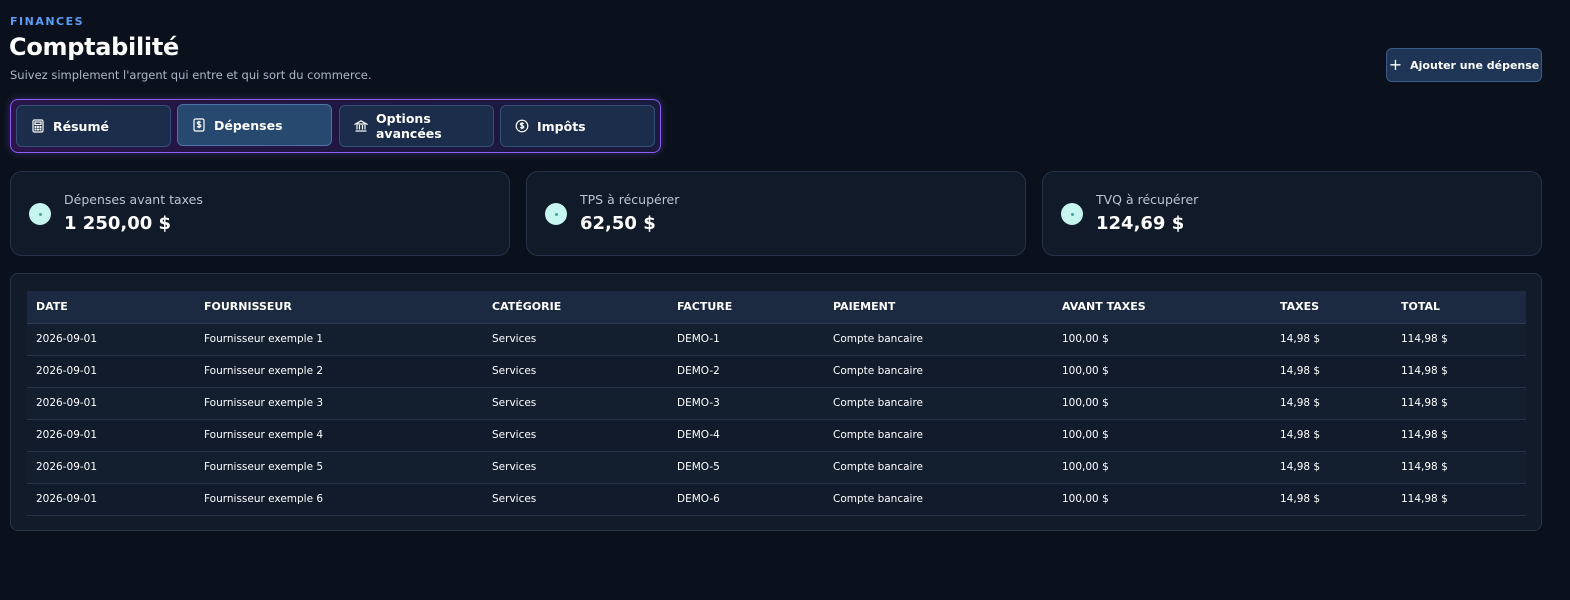  I want to click on tab-options-avancees: Options avancées, so click(416, 126).